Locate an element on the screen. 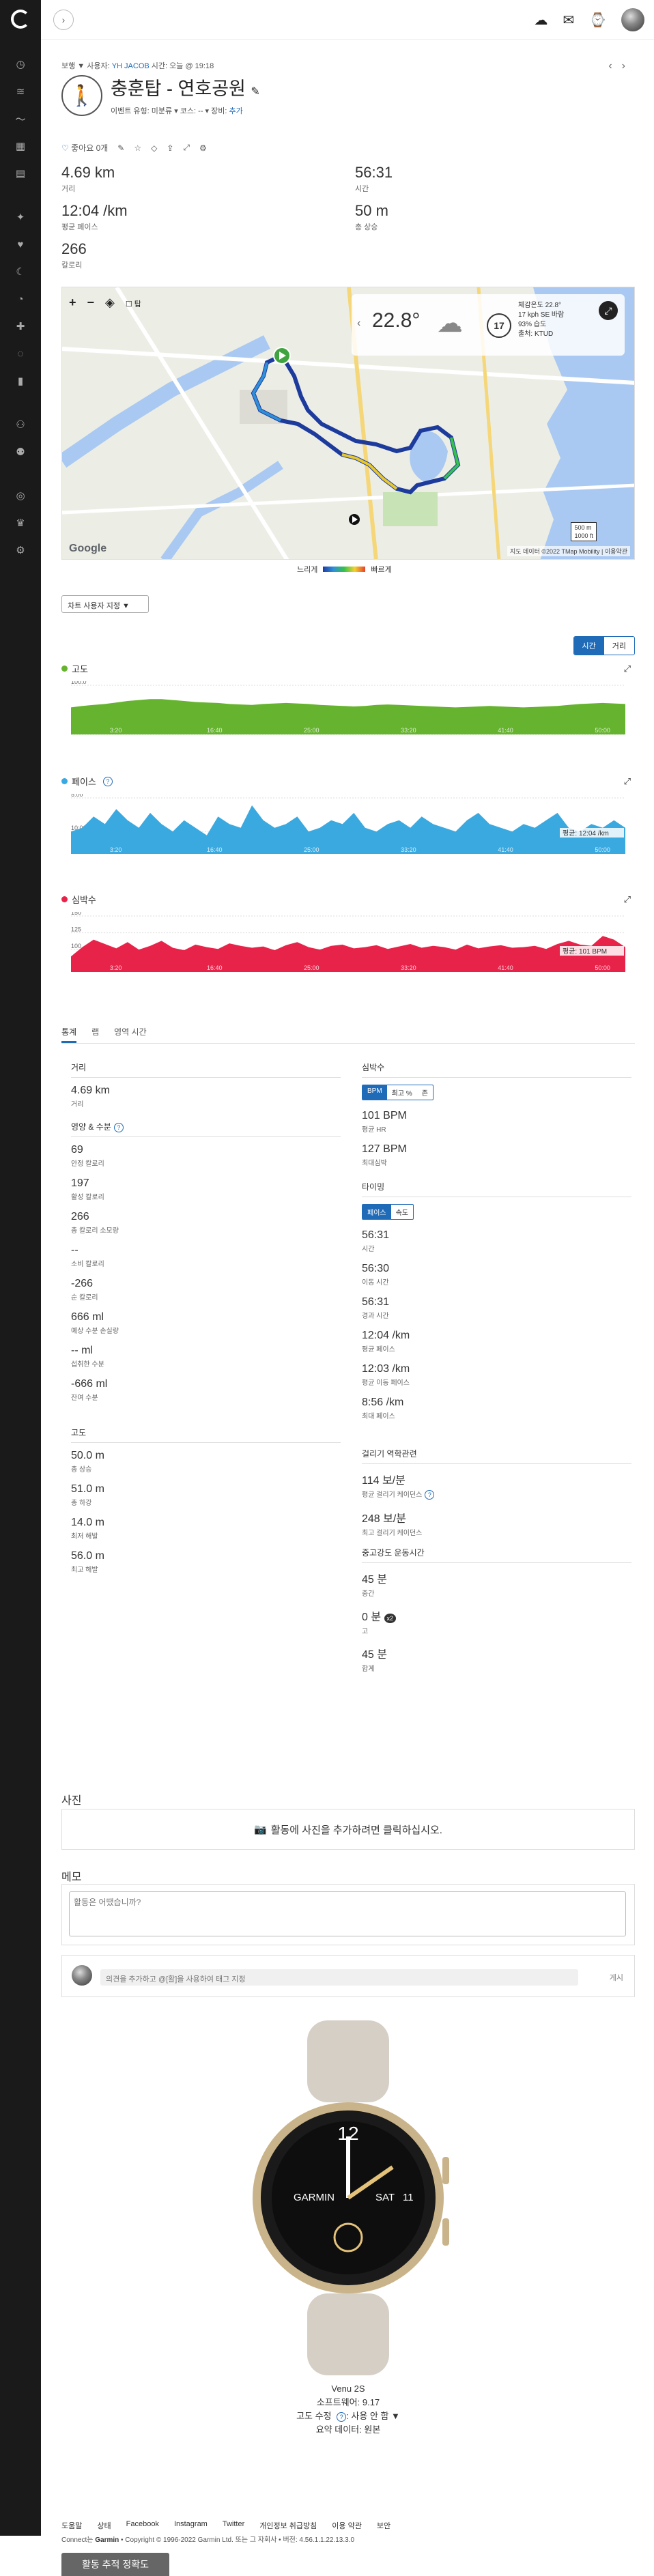 The image size is (654, 2576). notes-input is located at coordinates (347, 1913).